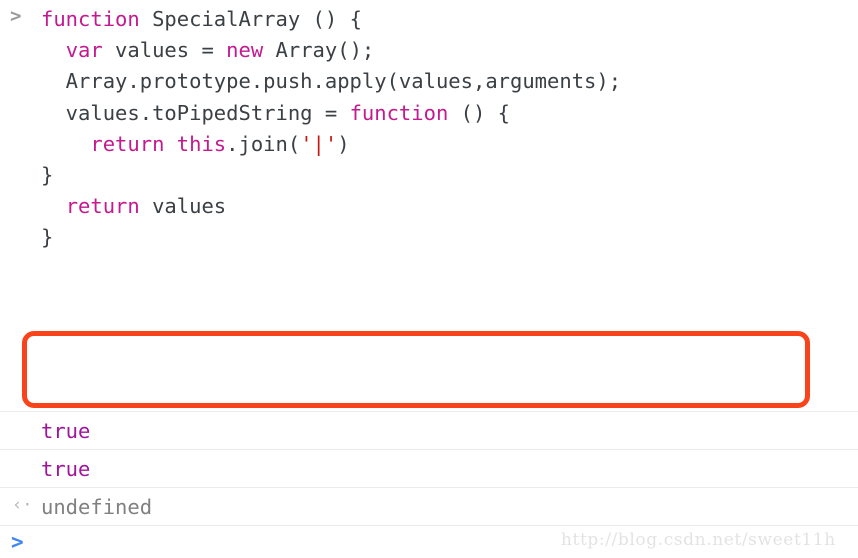 This screenshot has width=858, height=558. I want to click on code-token: '|', so click(319, 143).